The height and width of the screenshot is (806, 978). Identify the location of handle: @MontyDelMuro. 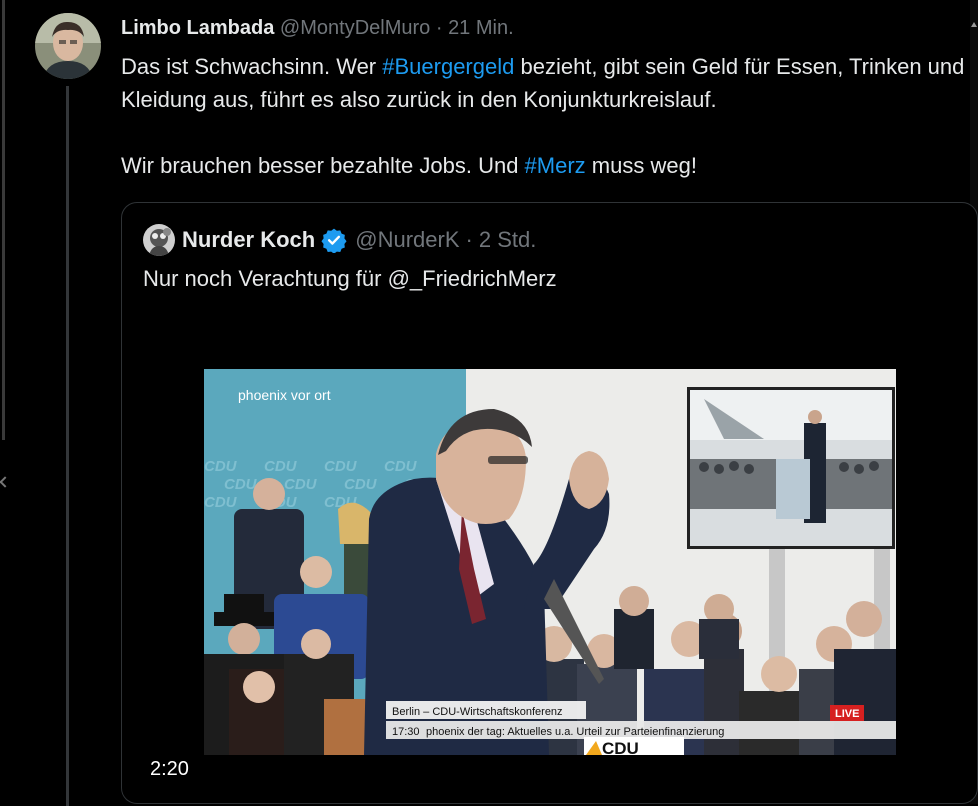
(355, 28).